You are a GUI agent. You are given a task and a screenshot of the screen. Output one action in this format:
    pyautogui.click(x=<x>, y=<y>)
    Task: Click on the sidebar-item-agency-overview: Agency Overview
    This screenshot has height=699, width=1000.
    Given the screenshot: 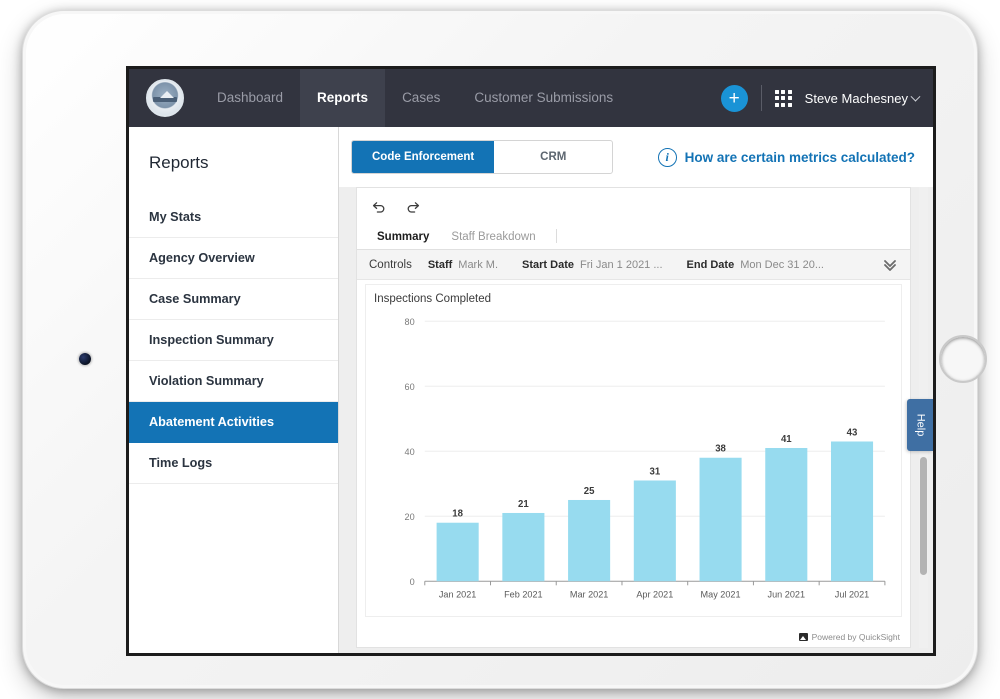 What is the action you would take?
    pyautogui.click(x=233, y=258)
    